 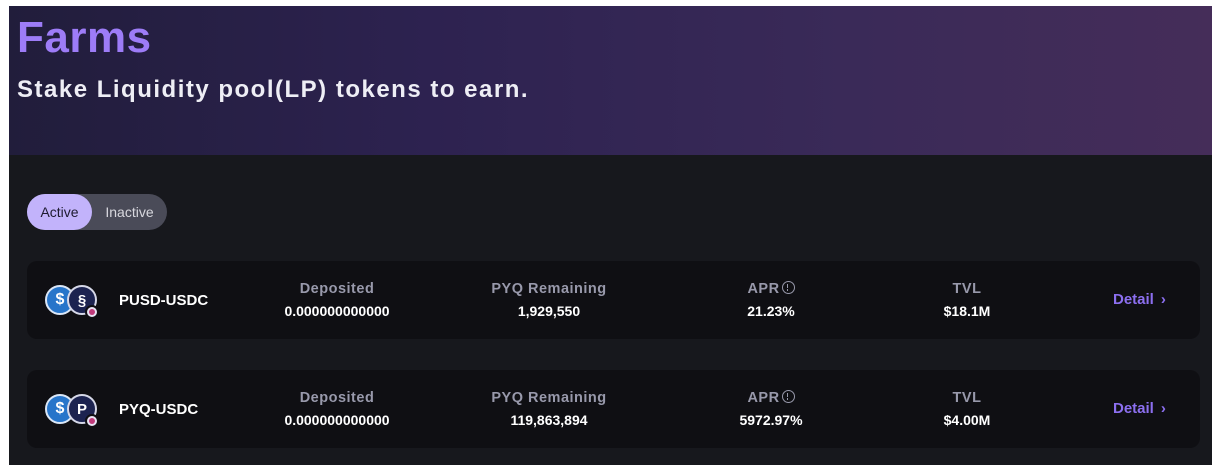 I want to click on farm-pair-name: PYQ-USDC, so click(x=159, y=409).